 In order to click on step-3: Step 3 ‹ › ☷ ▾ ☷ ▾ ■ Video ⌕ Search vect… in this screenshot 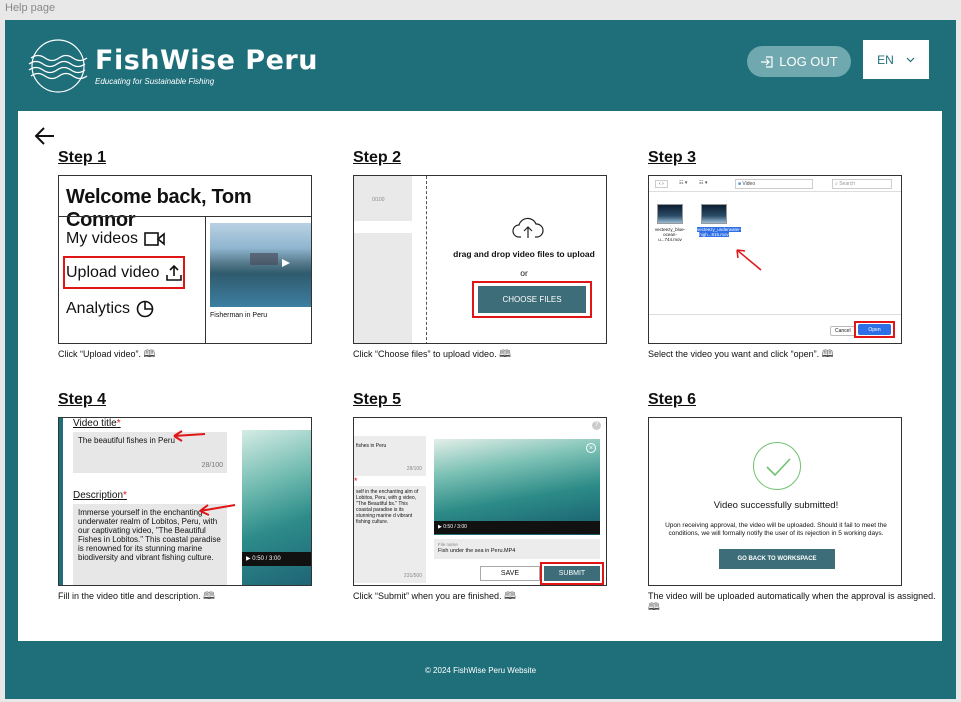, I will do `click(775, 254)`.